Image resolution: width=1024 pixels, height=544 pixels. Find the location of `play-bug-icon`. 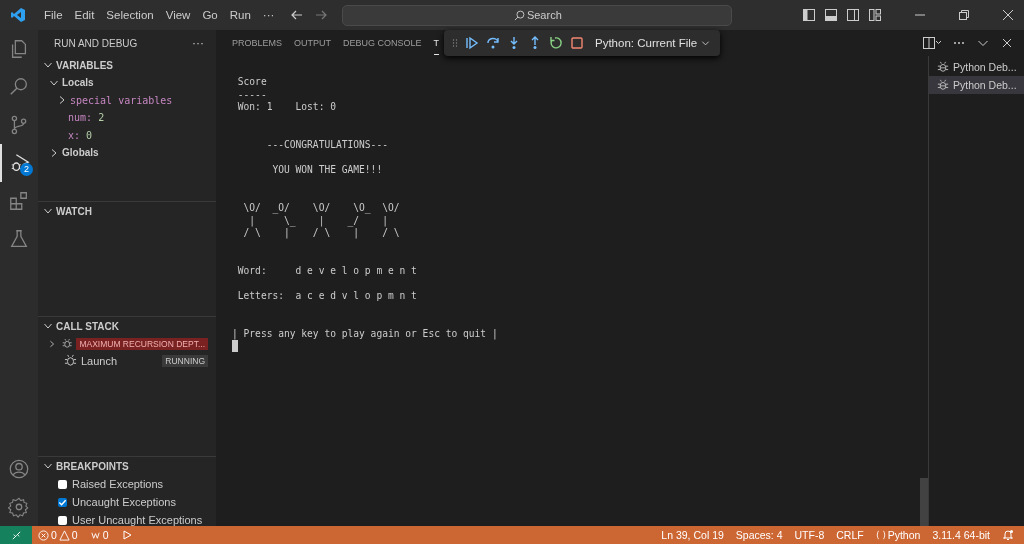

play-bug-icon is located at coordinates (20, 163).